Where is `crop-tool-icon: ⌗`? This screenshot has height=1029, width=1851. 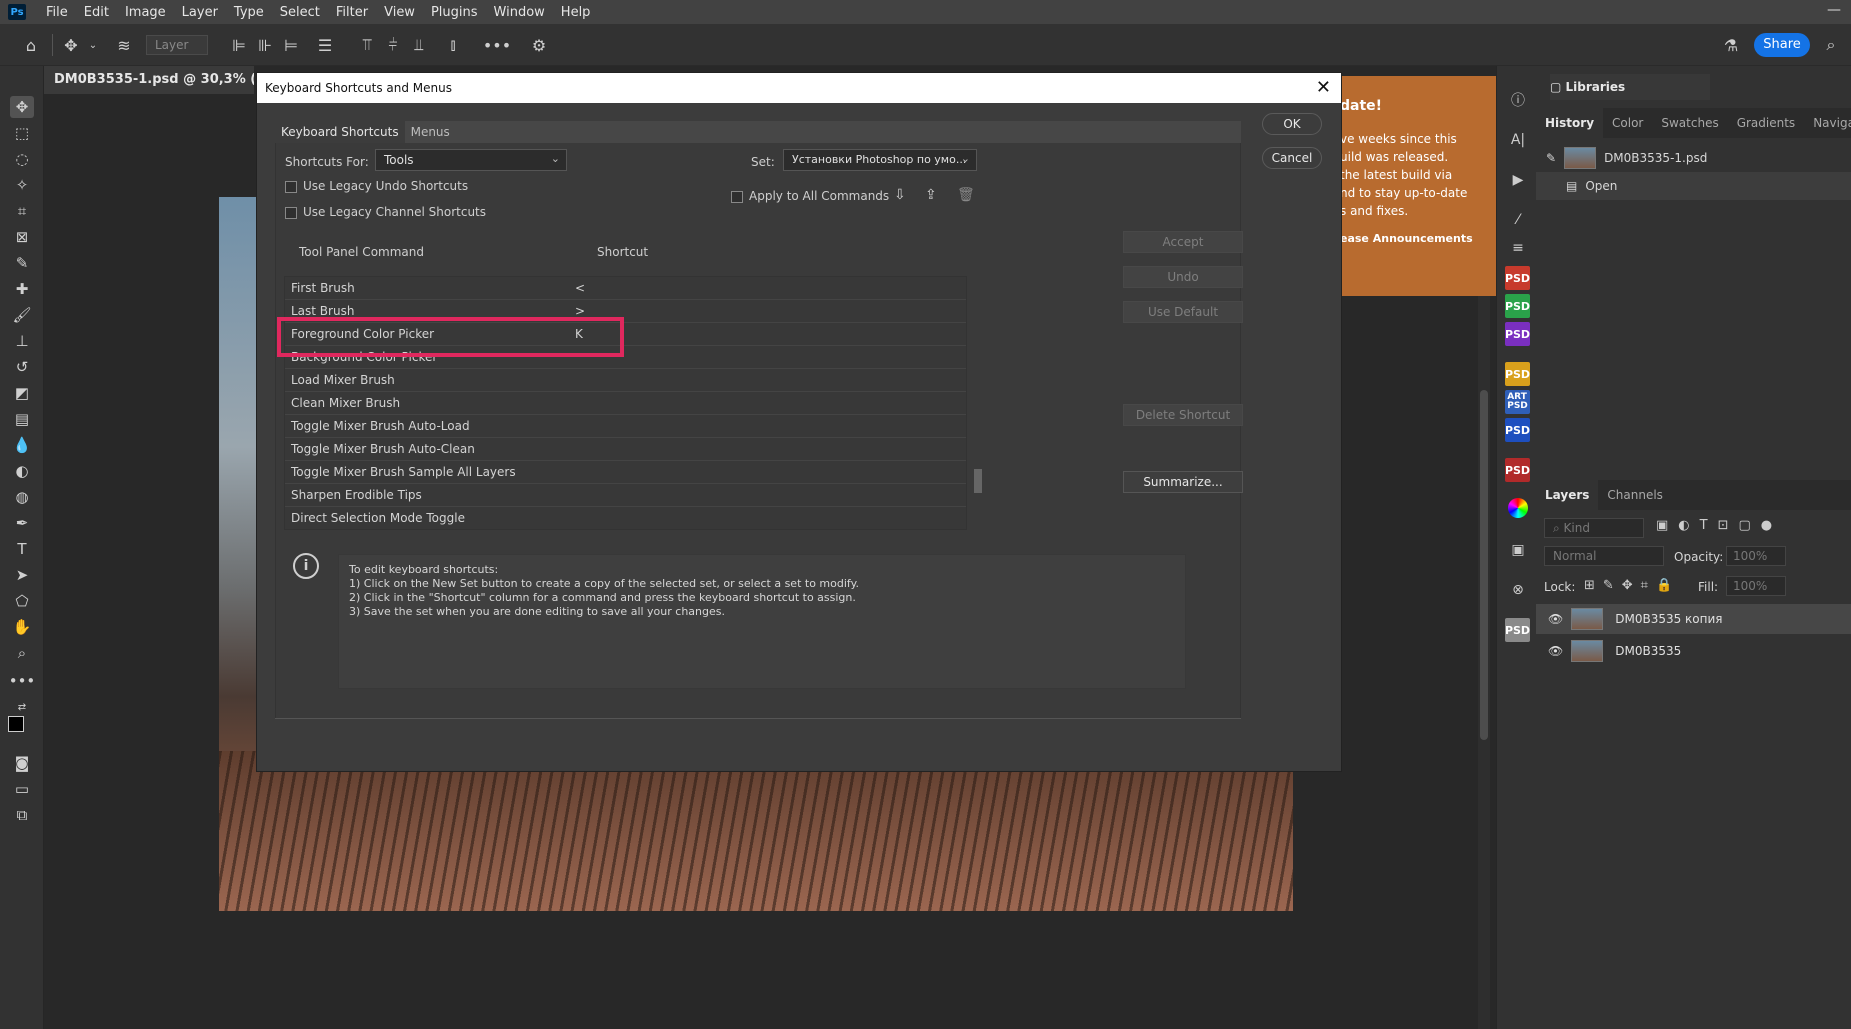
crop-tool-icon: ⌗ is located at coordinates (22, 211).